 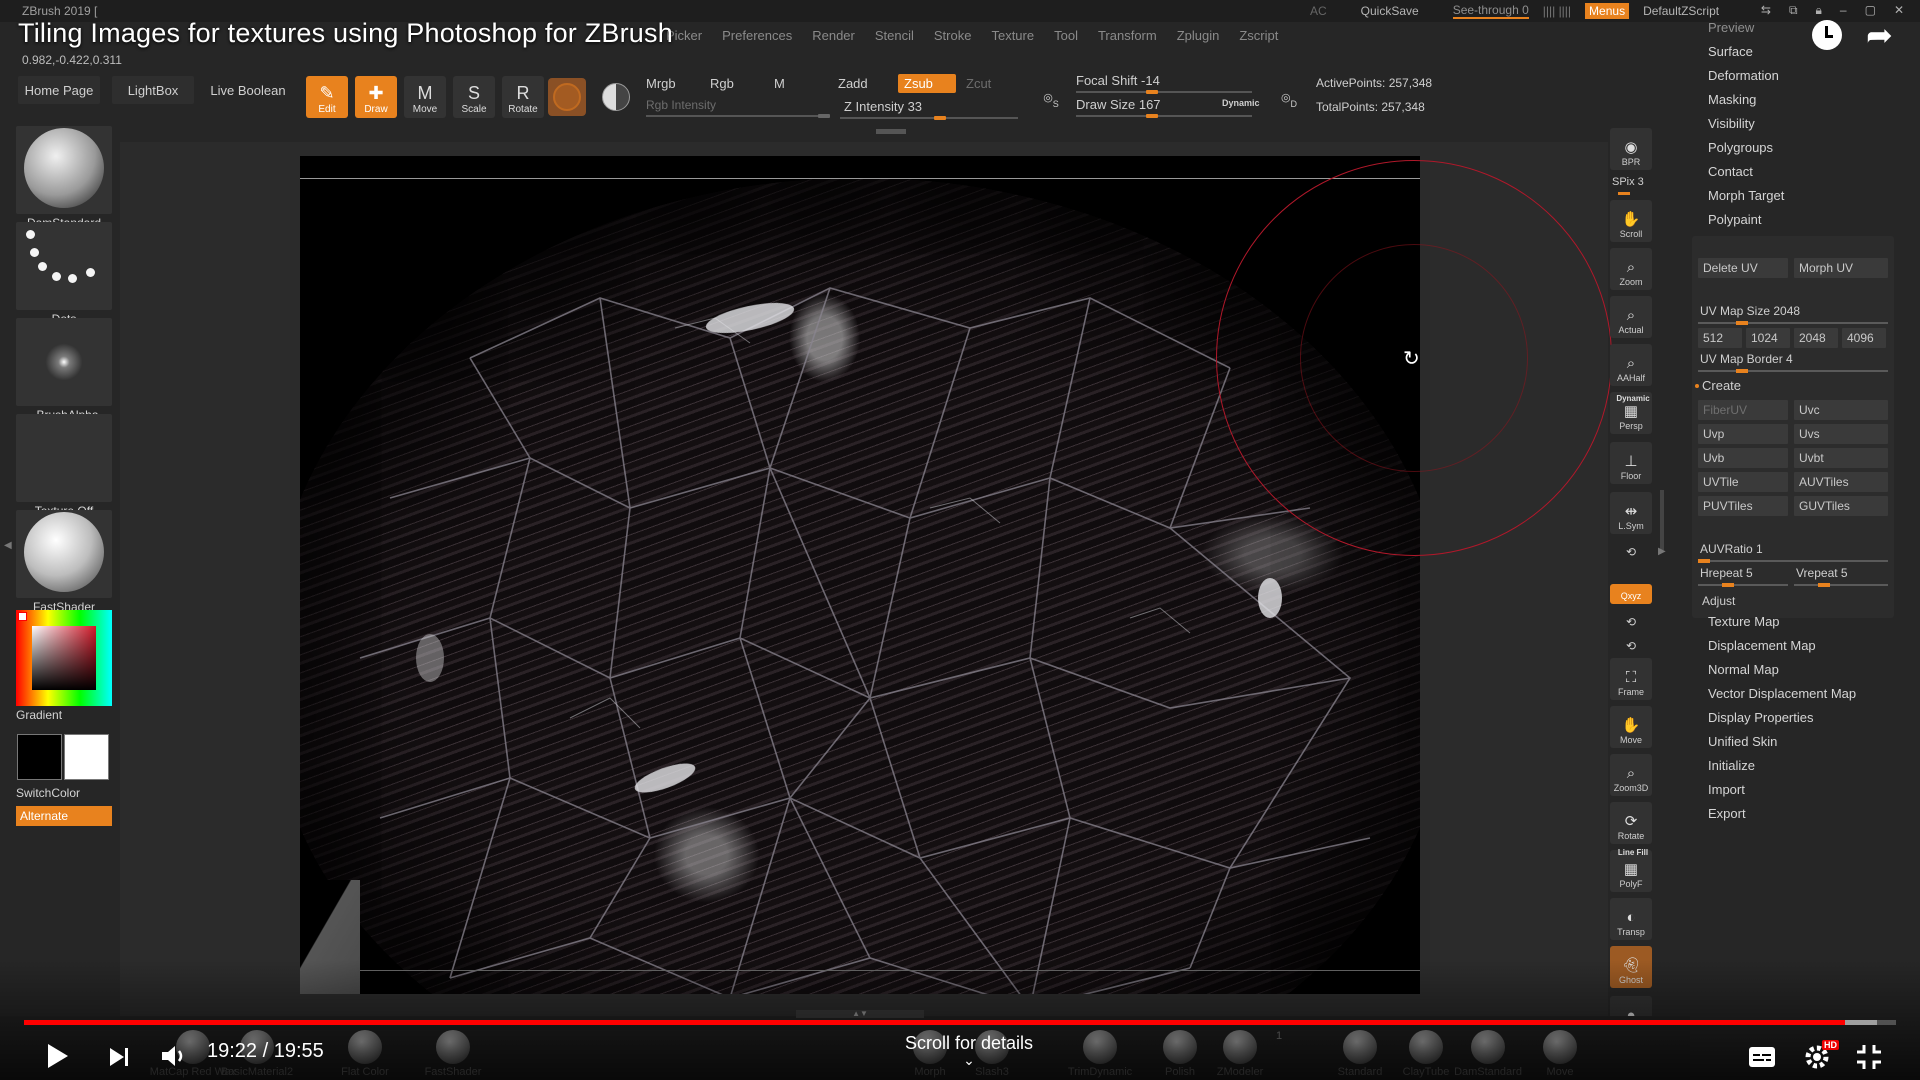 I want to click on menu-zscript: Zscript, so click(x=1258, y=35).